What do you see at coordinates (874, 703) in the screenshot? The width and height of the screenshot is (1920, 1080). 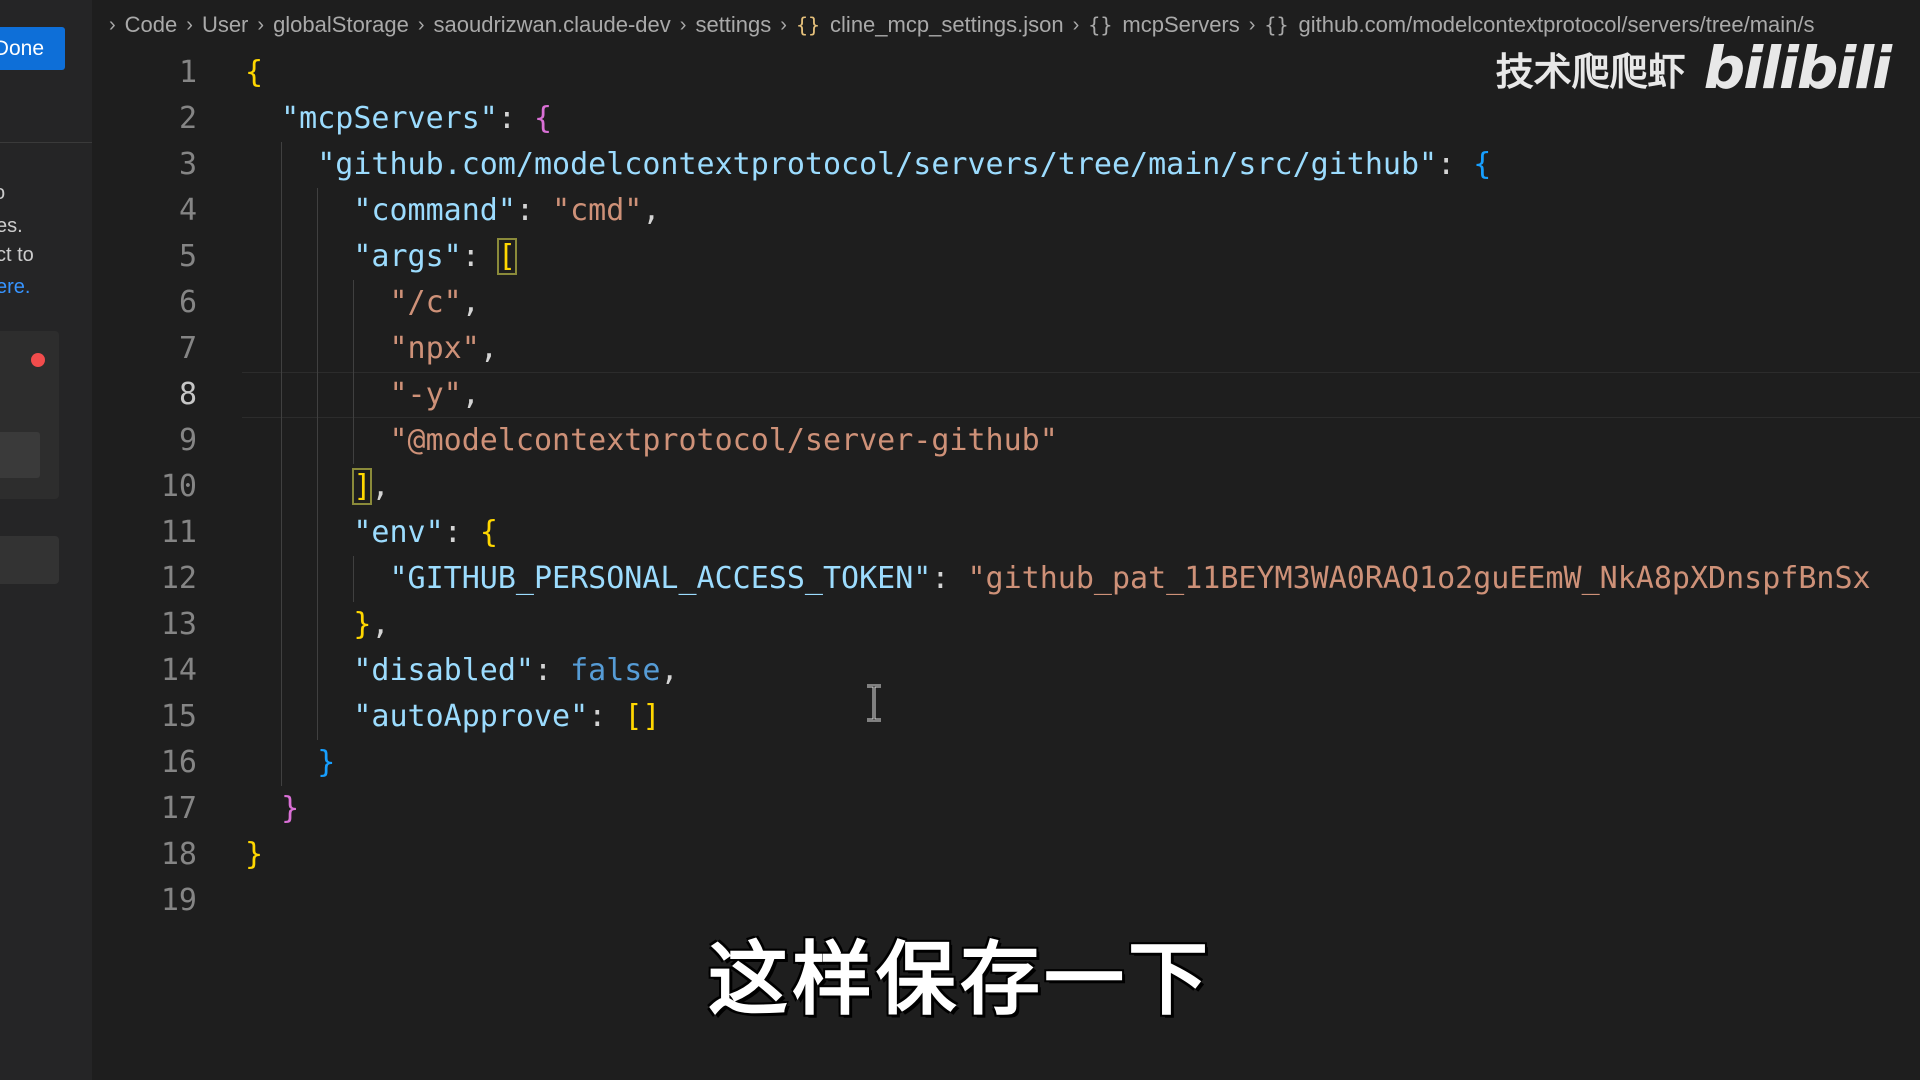 I see `text-cursor-icon` at bounding box center [874, 703].